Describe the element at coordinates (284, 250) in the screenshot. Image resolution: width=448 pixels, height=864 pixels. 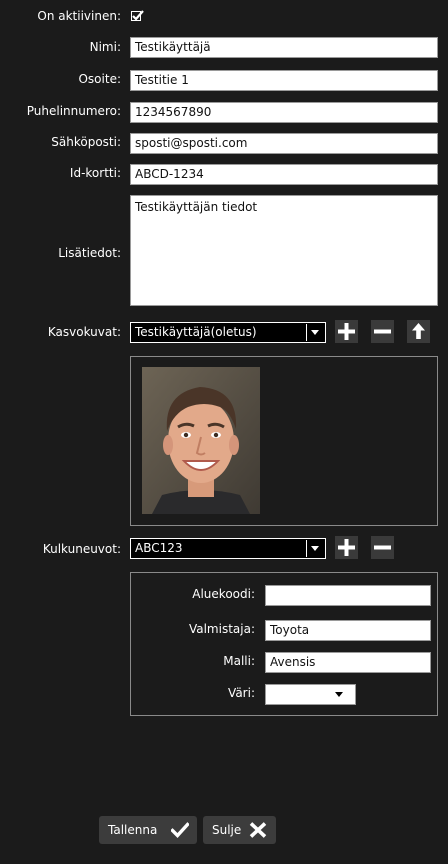
I see `notes-textarea: Testikäyttäjän tiedot` at that location.